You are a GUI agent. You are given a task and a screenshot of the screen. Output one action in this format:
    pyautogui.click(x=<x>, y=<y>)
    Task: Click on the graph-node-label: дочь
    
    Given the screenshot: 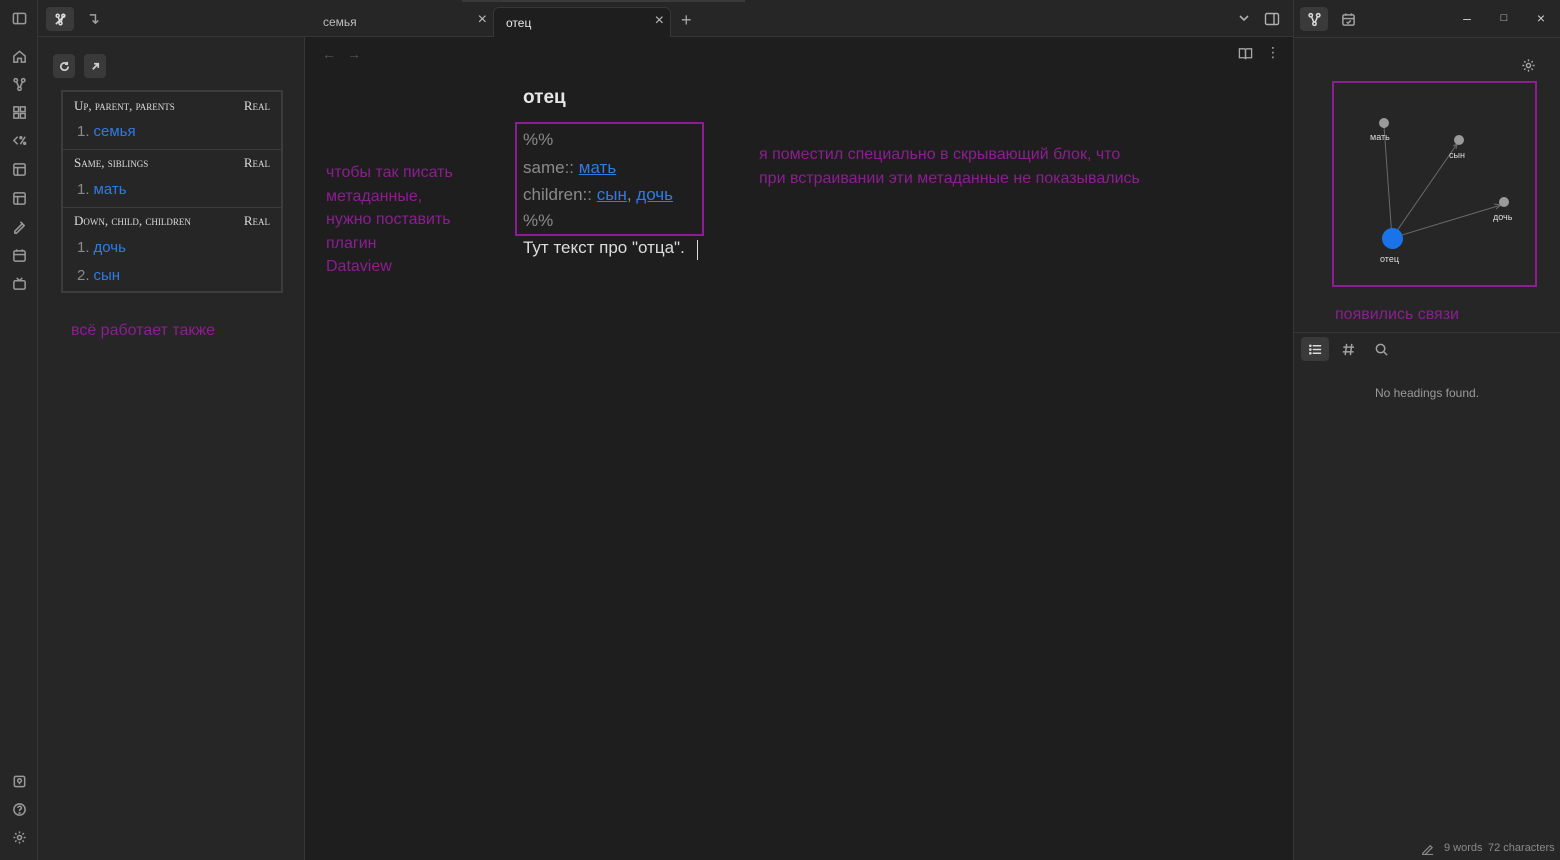 What is the action you would take?
    pyautogui.click(x=1503, y=217)
    